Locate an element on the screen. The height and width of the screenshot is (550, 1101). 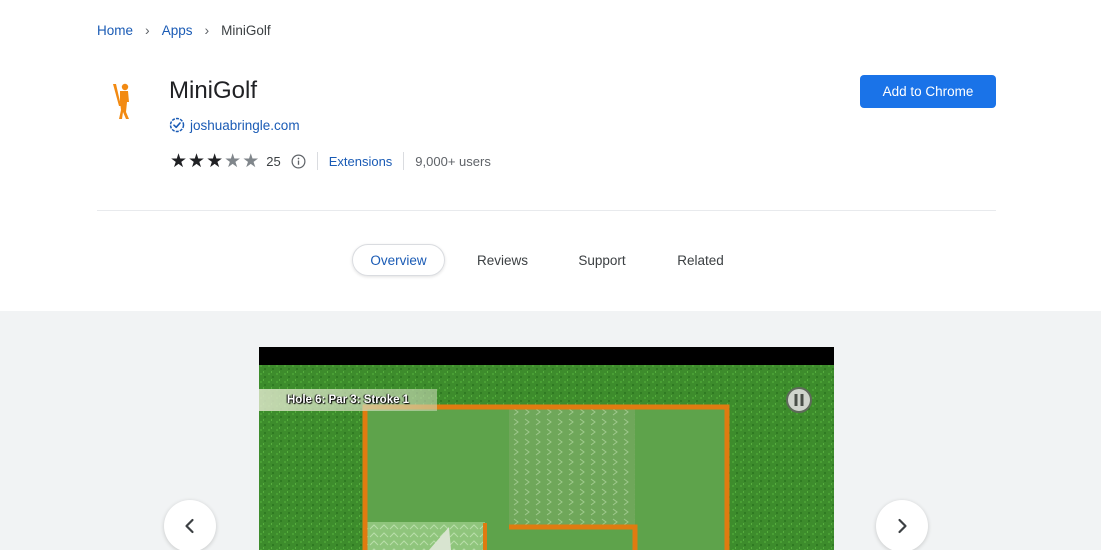
chevron-left-icon is located at coordinates (189, 526).